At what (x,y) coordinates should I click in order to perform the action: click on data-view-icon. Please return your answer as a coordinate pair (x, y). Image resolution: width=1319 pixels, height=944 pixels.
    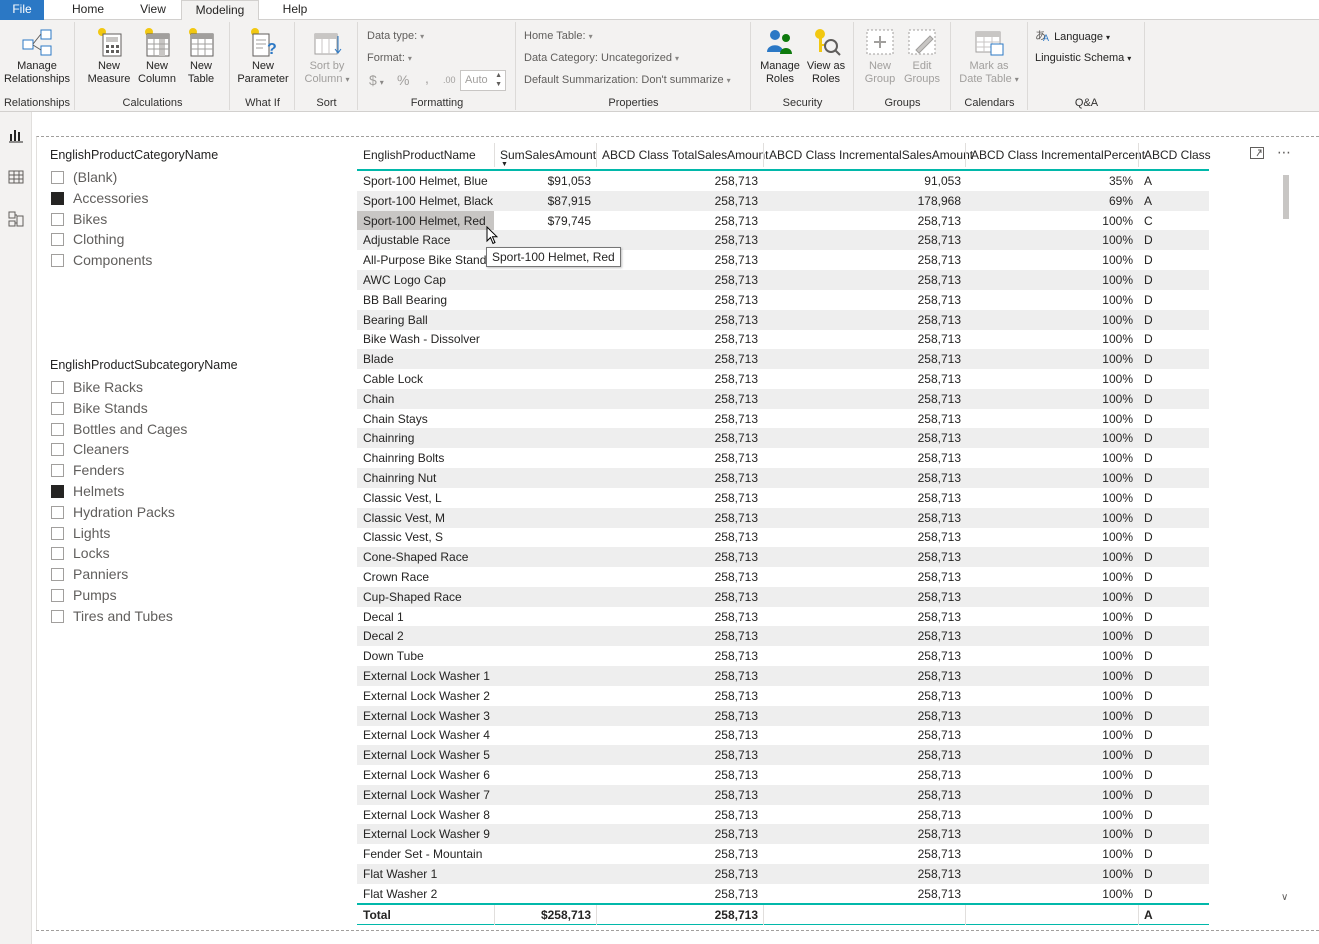
    Looking at the image, I should click on (16, 177).